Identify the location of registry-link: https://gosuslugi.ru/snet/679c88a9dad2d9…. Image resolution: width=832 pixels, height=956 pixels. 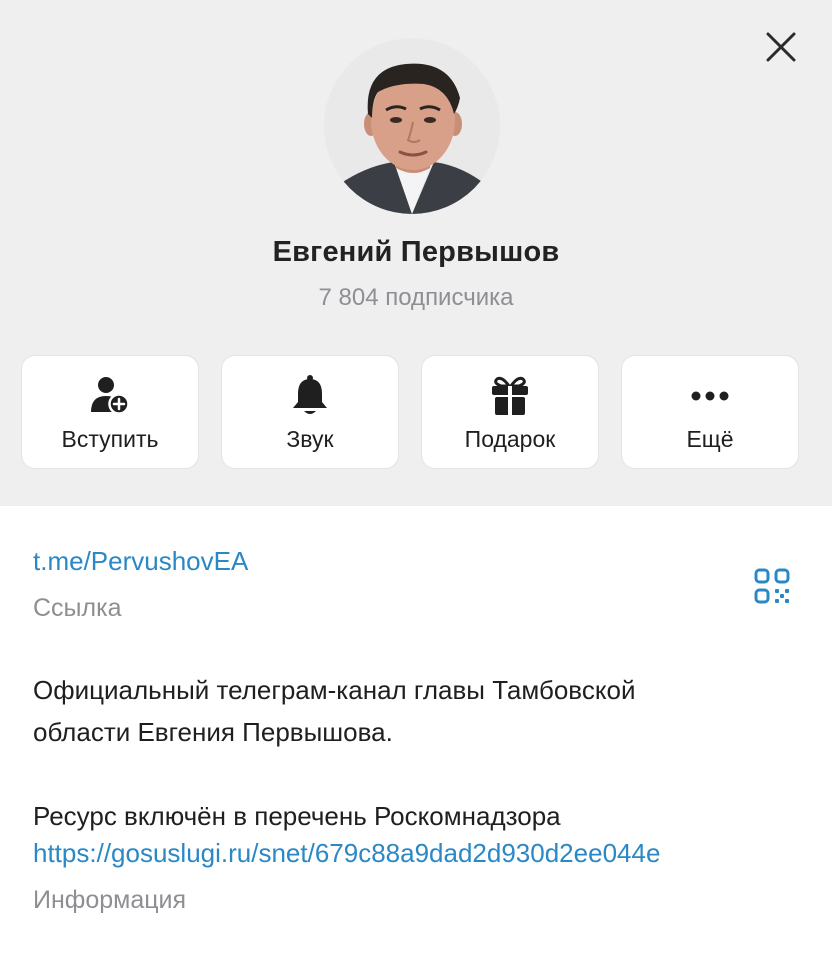
(346, 853).